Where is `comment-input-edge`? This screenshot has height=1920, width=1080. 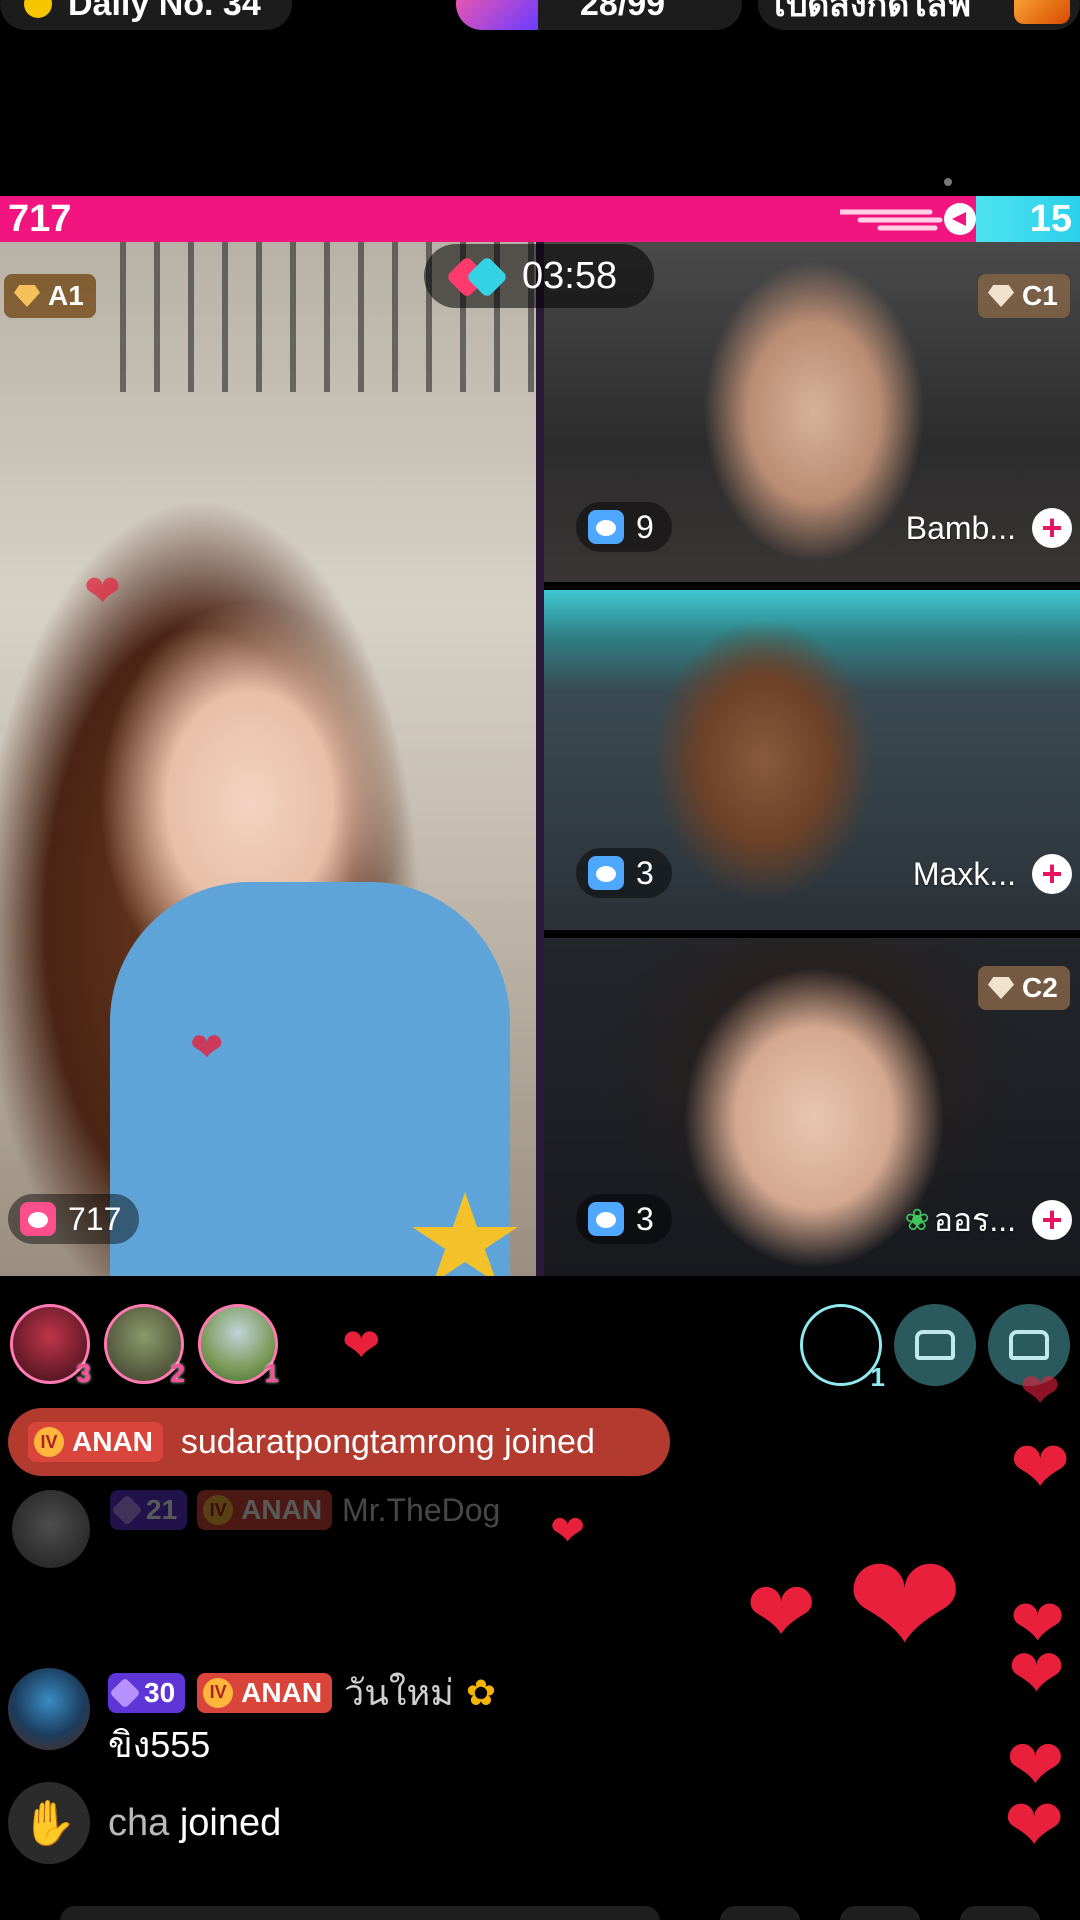
comment-input-edge is located at coordinates (360, 1913).